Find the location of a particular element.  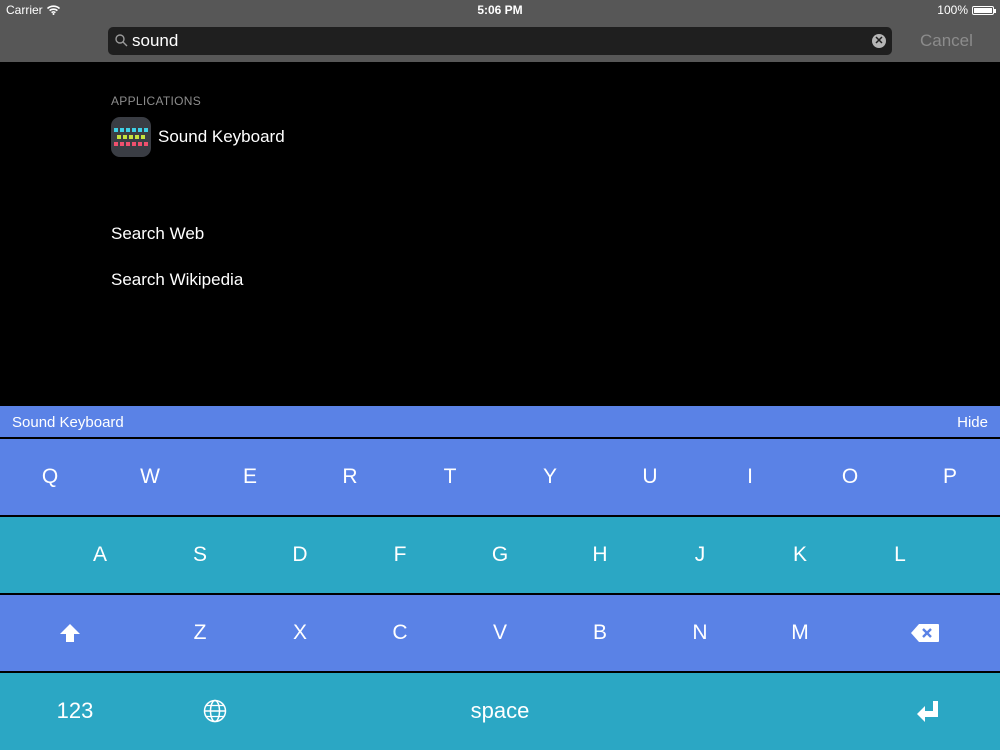

keyboard-toolbar: Sound Keyboard Hide is located at coordinates (500, 421).